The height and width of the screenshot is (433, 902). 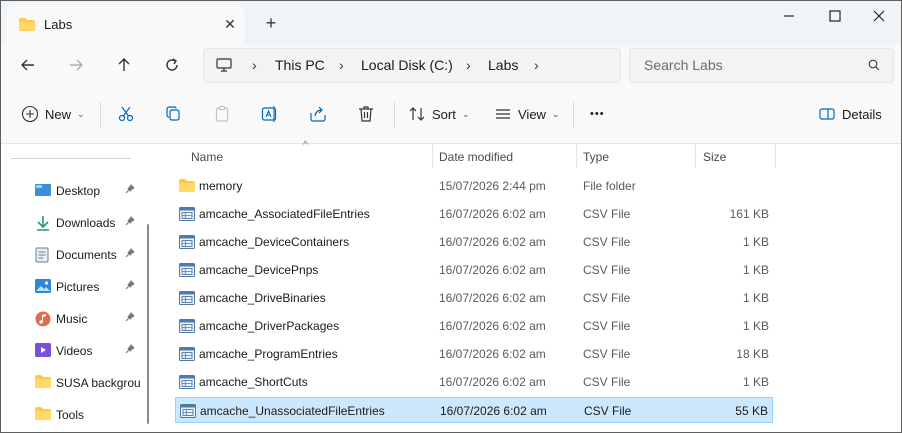 What do you see at coordinates (318, 114) in the screenshot?
I see `share-button` at bounding box center [318, 114].